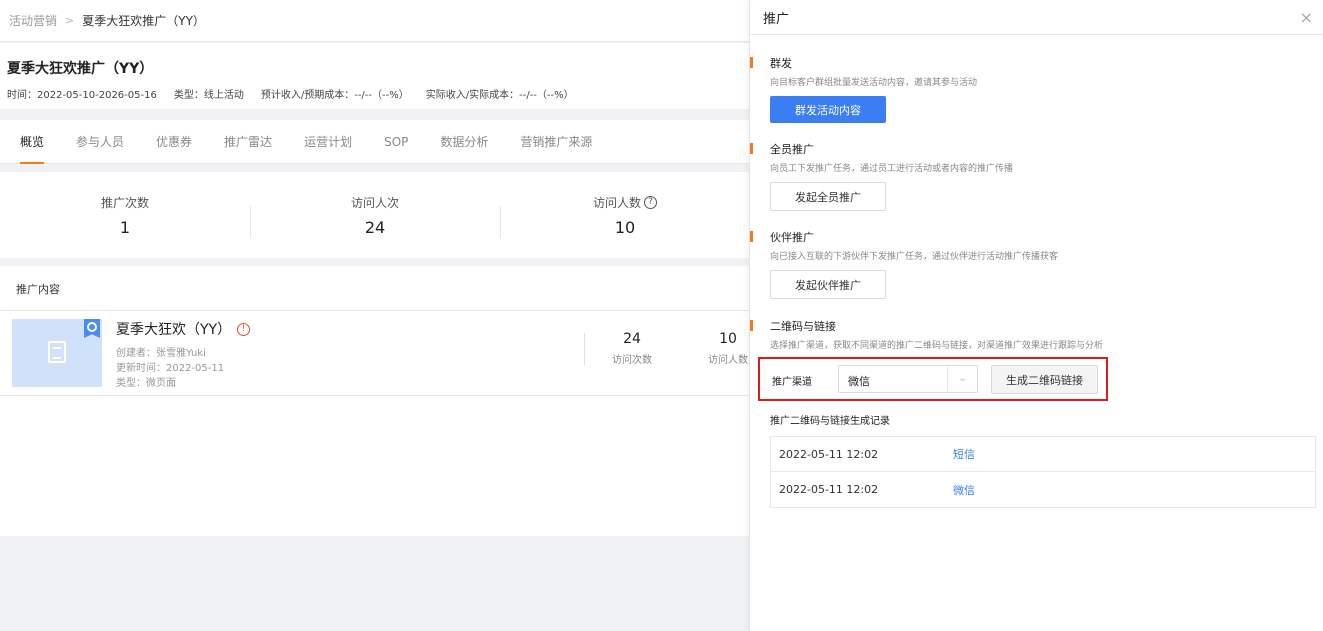  What do you see at coordinates (244, 329) in the screenshot?
I see `warning-icon: !` at bounding box center [244, 329].